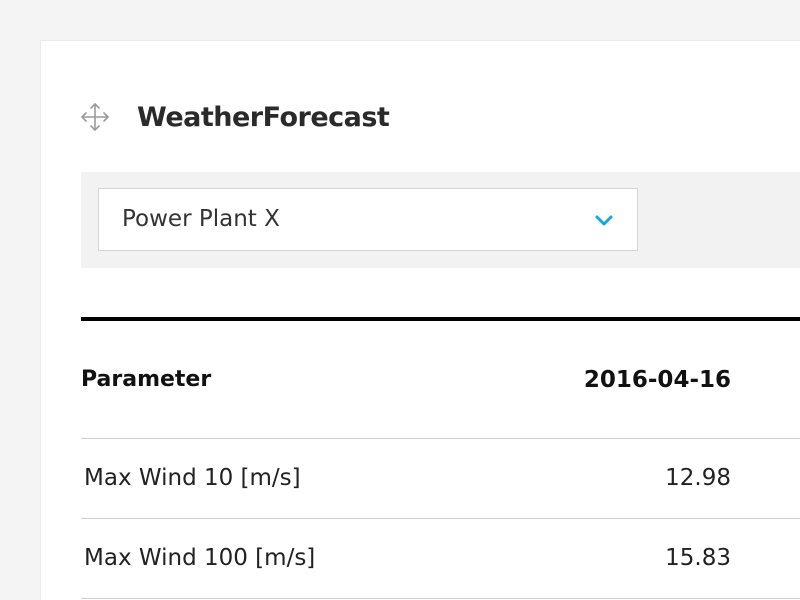  I want to click on filter-bar: Power Plant X, so click(440, 220).